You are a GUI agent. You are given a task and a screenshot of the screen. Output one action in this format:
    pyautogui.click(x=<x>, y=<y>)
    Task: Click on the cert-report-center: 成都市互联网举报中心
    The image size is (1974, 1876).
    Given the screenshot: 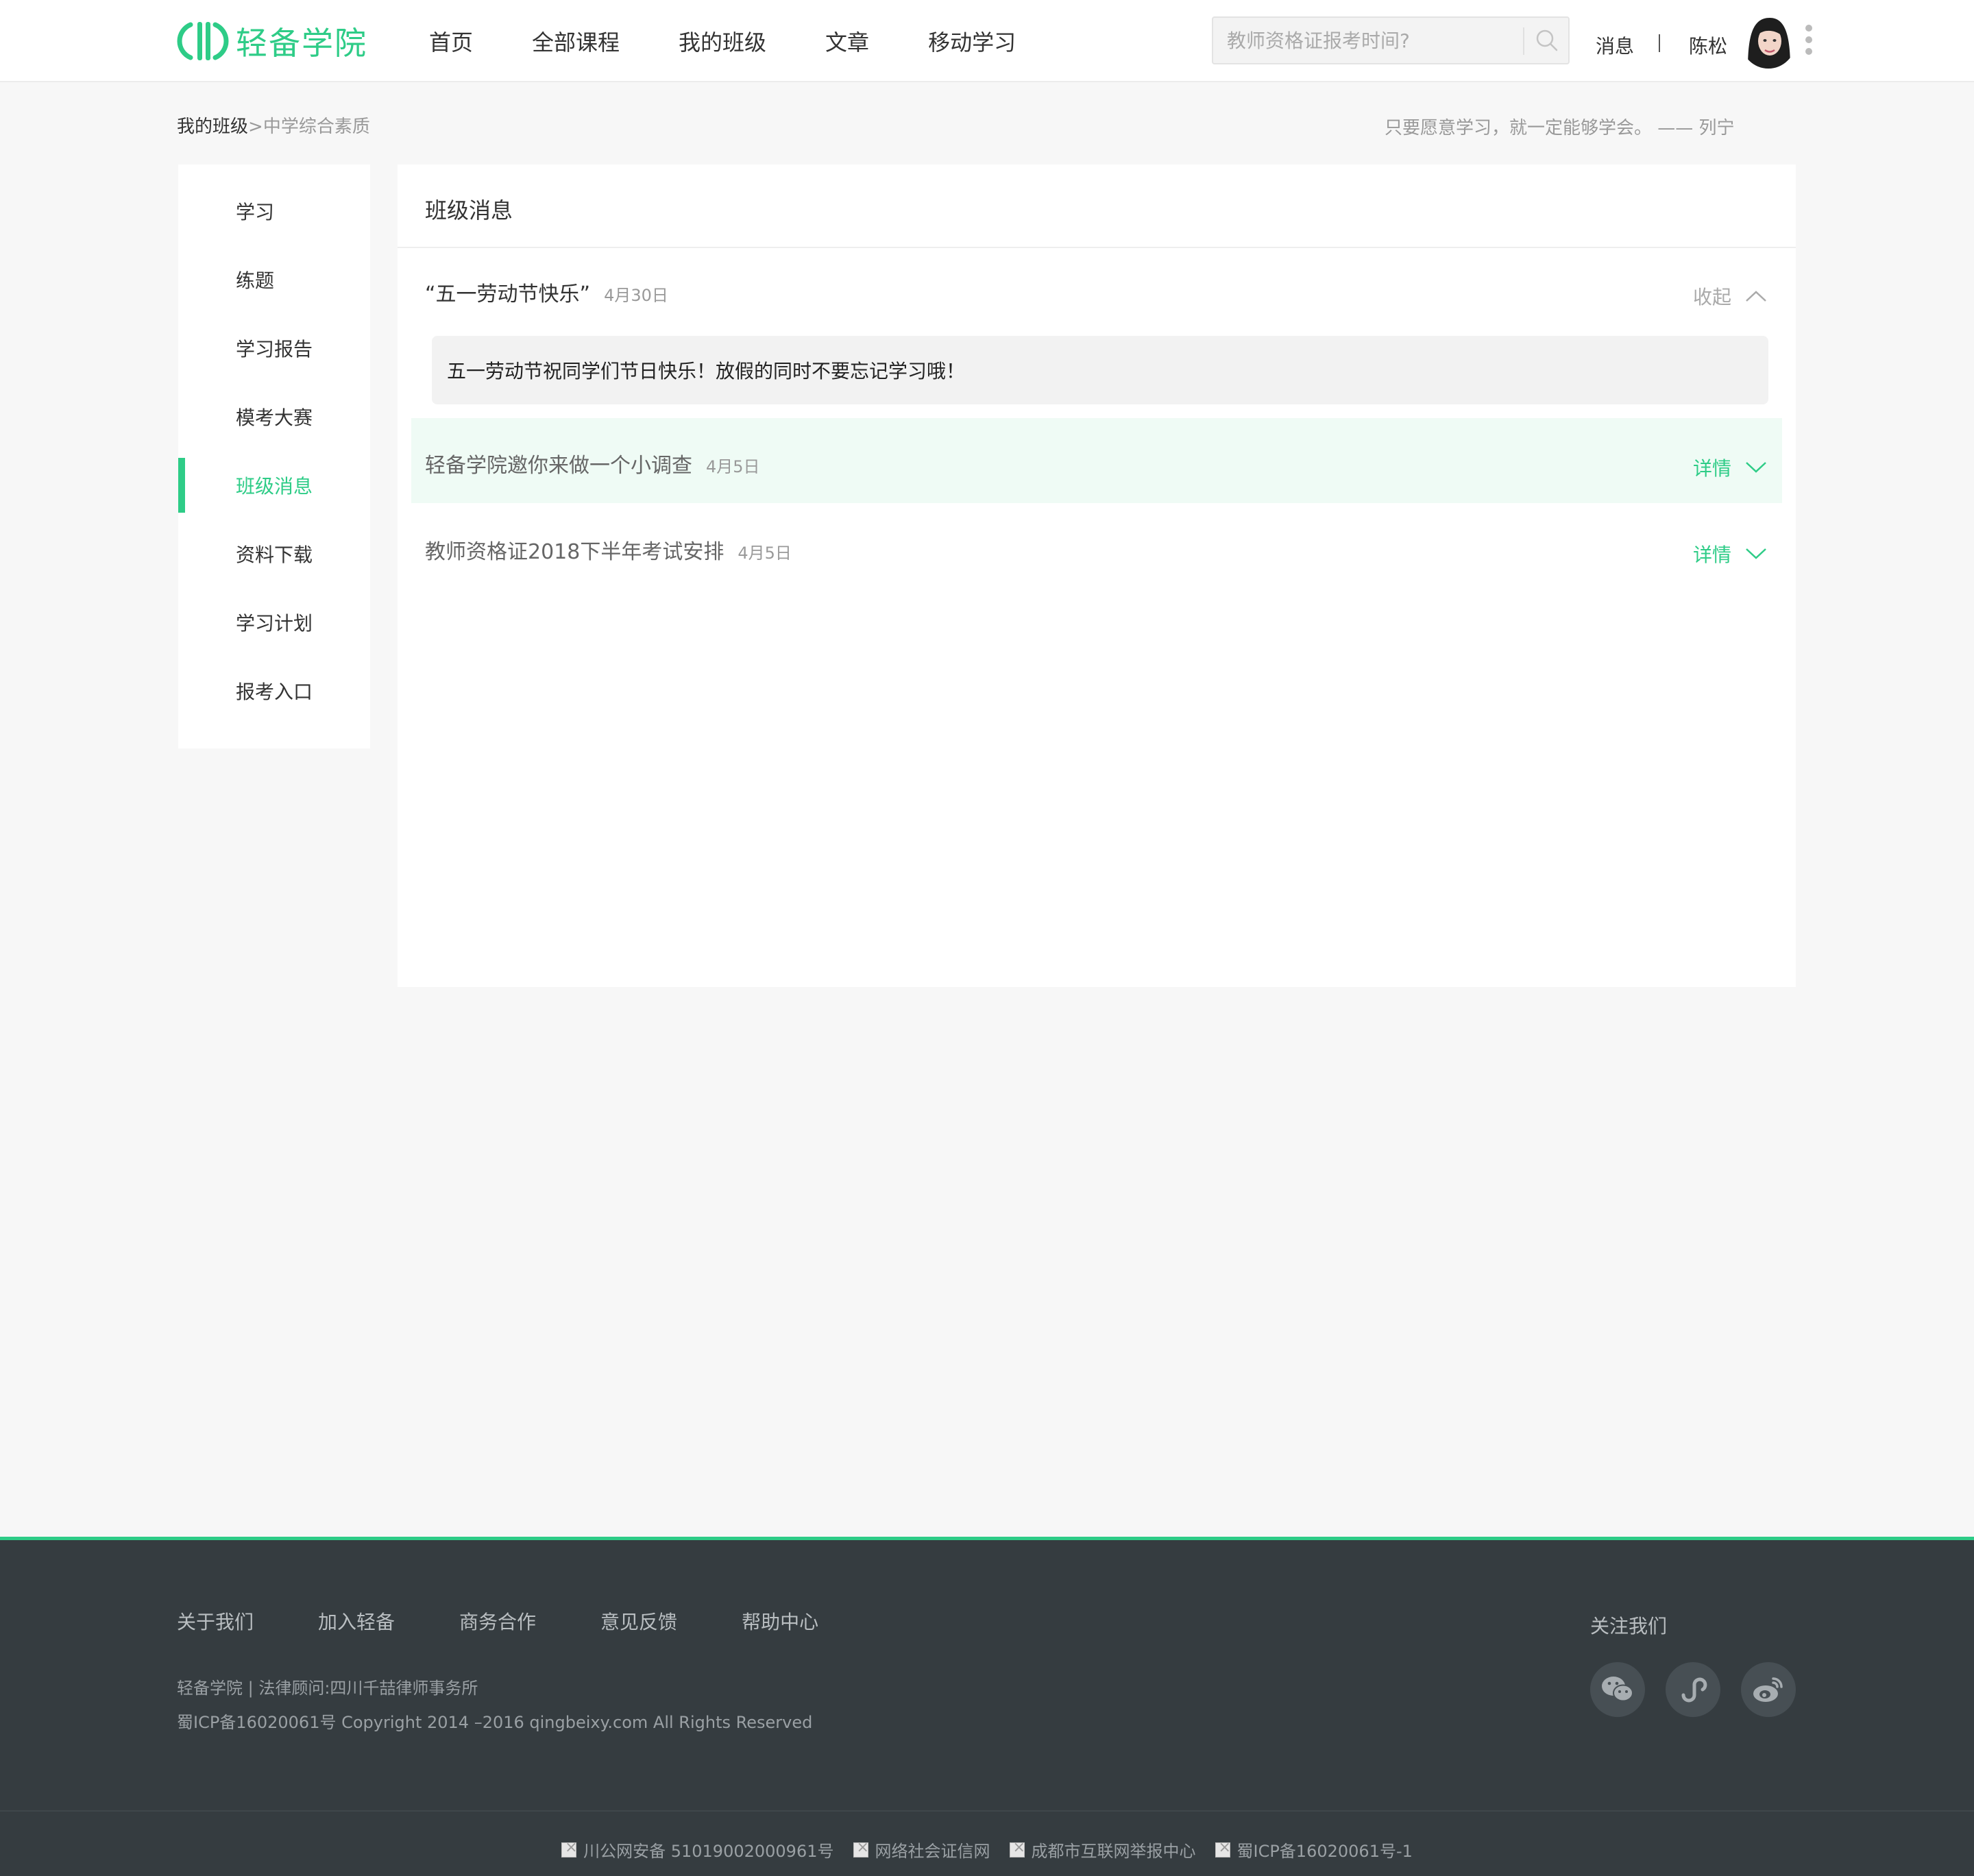 What is the action you would take?
    pyautogui.click(x=1102, y=1850)
    